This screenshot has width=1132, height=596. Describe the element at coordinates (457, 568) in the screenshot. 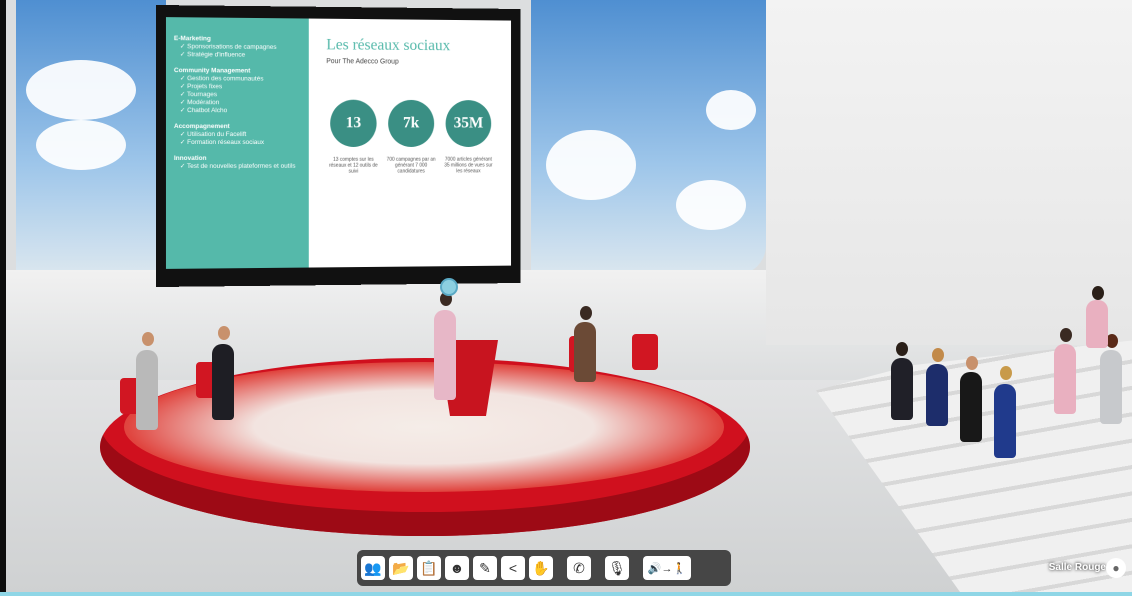

I see `emoji-icon: ☻` at that location.